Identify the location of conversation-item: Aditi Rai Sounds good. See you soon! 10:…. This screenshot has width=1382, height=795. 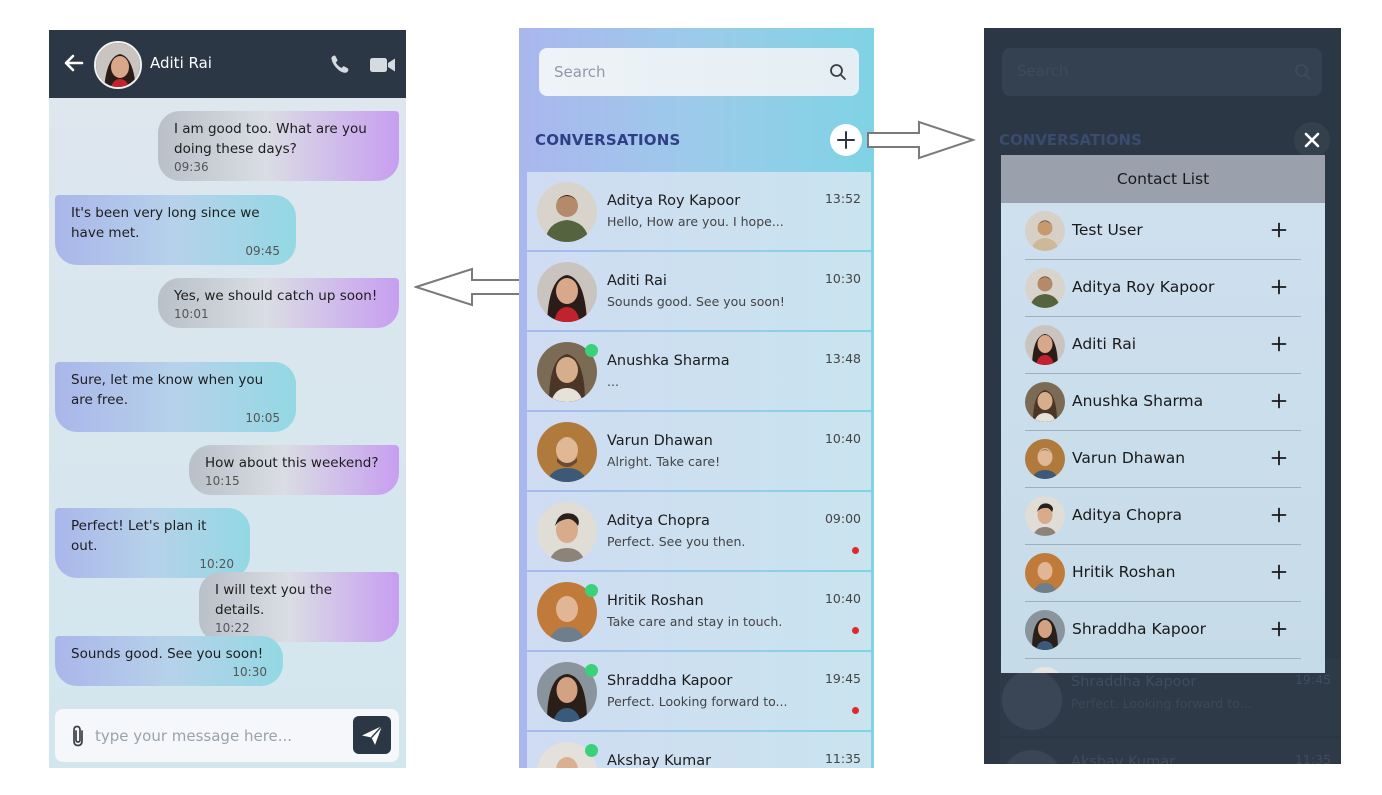
(699, 291).